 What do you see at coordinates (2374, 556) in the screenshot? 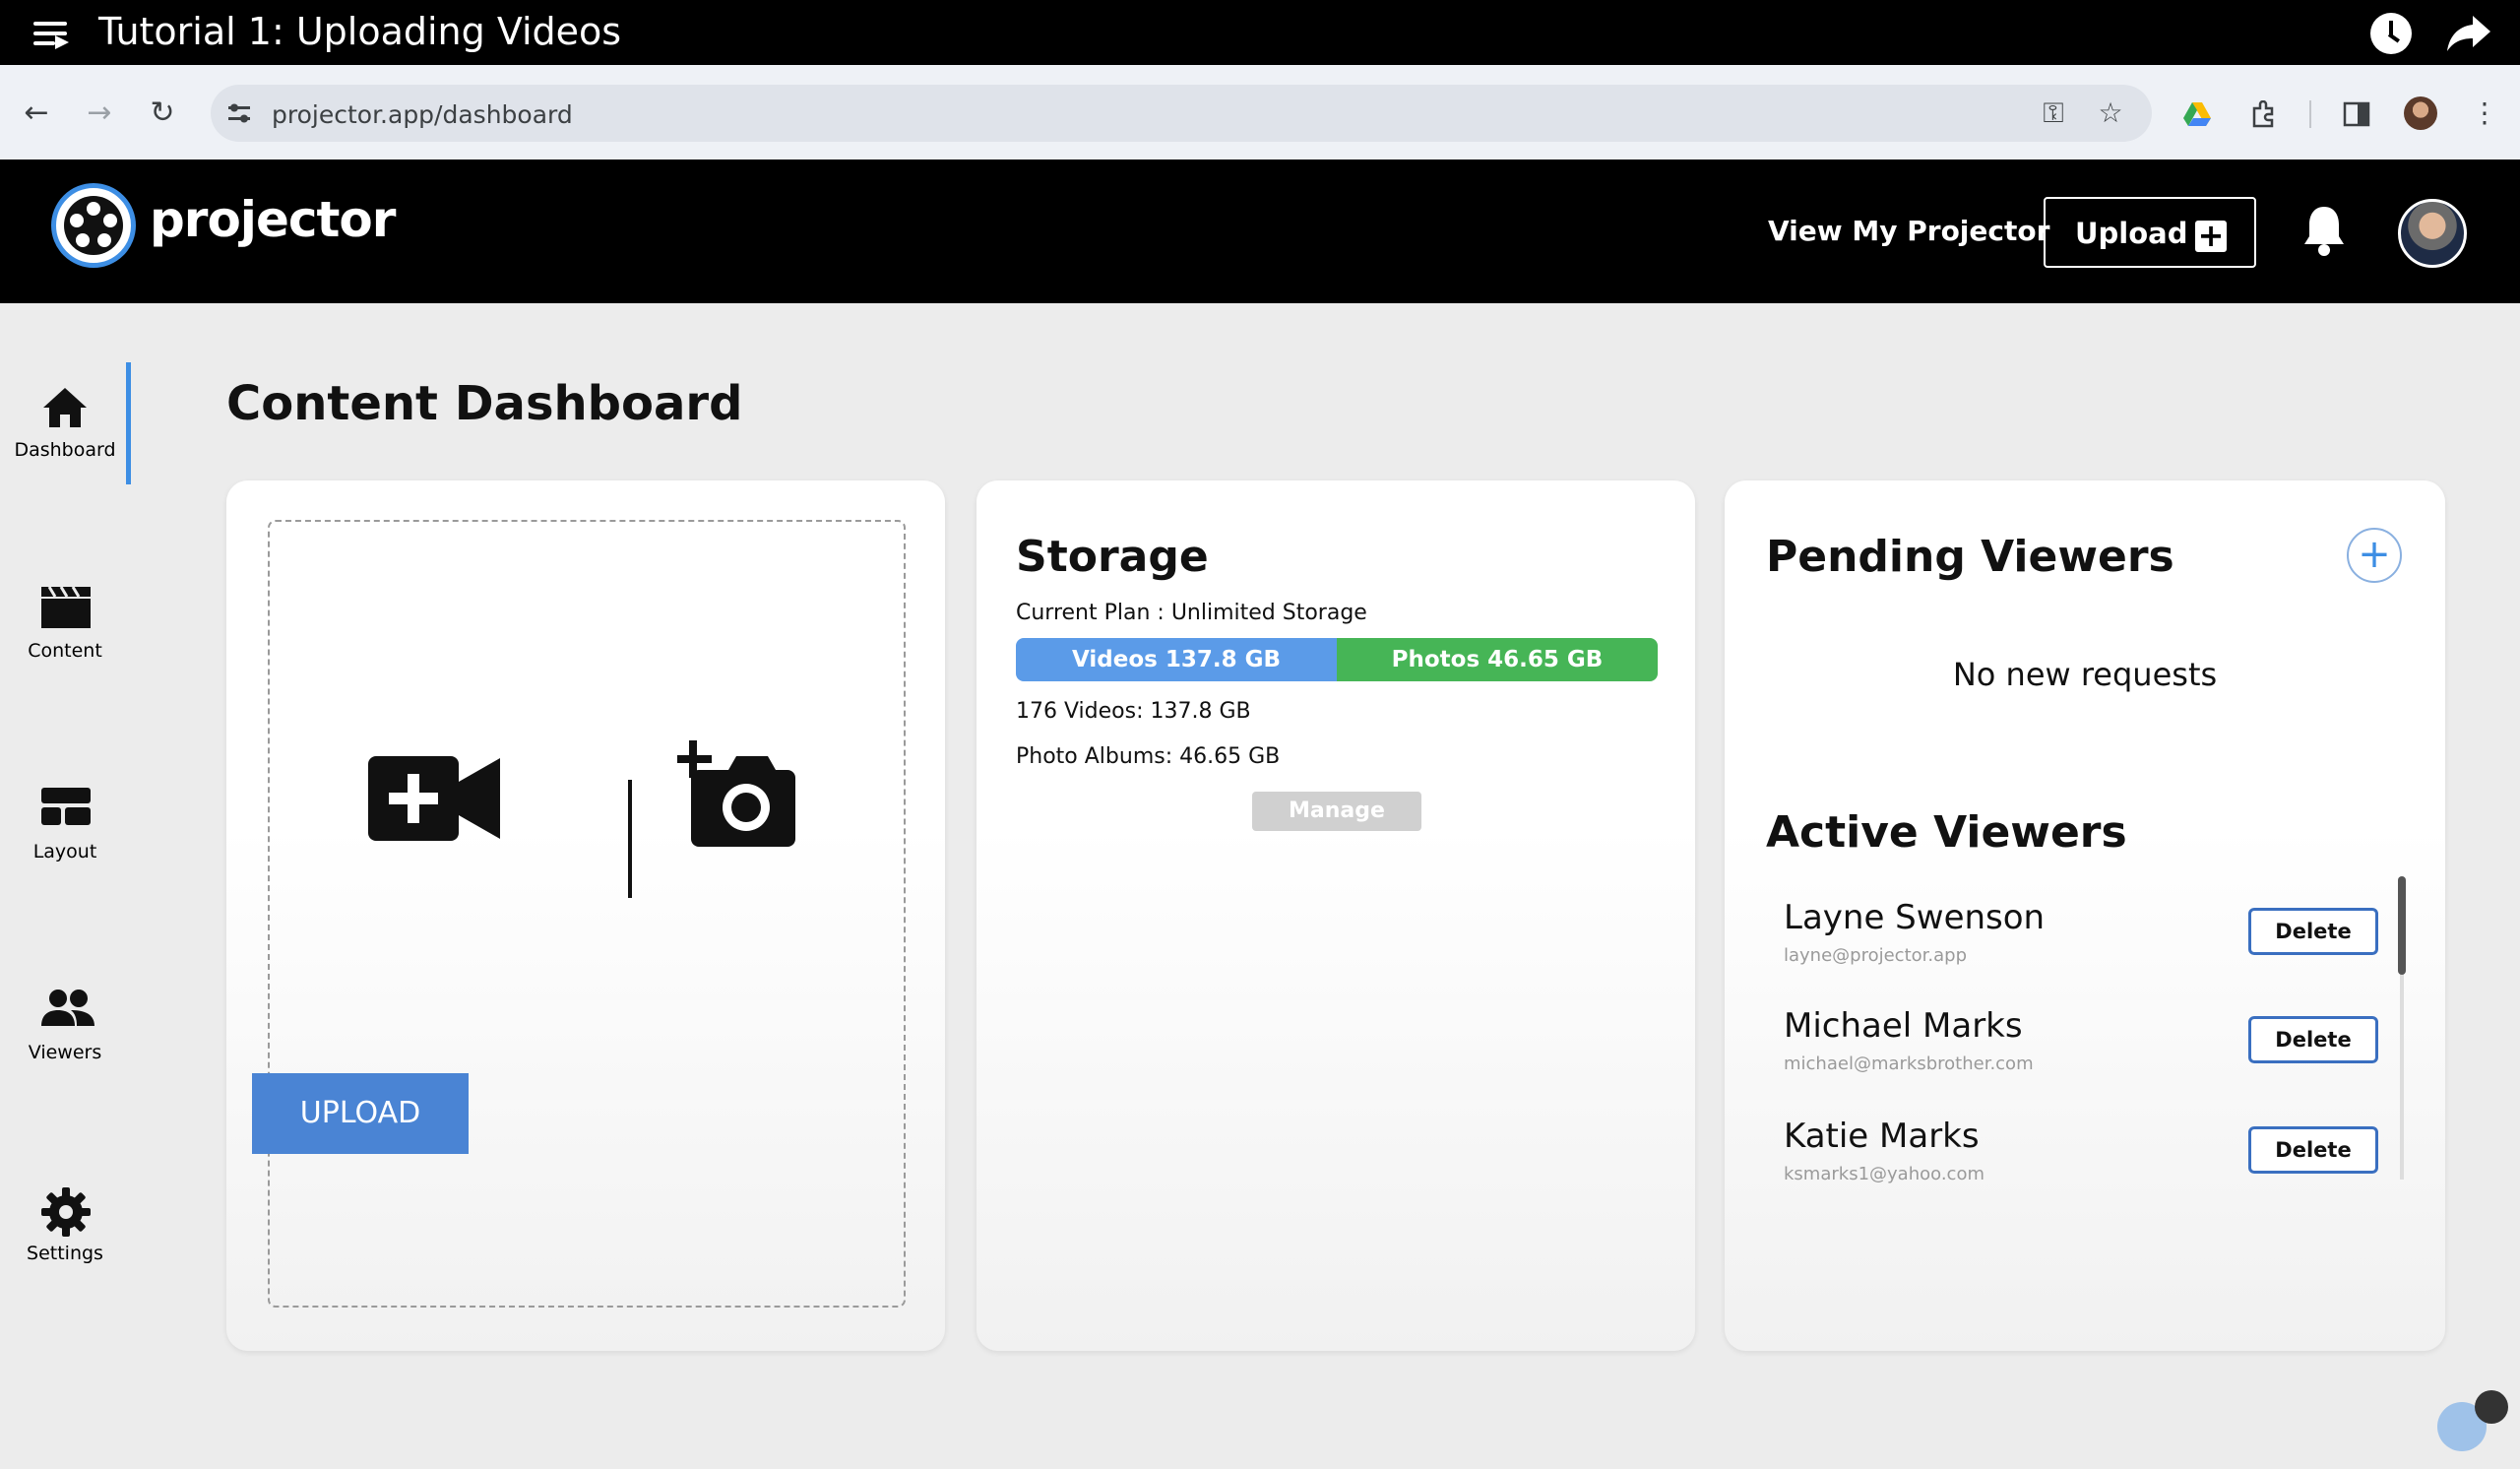
I see `add-viewer-button: +` at bounding box center [2374, 556].